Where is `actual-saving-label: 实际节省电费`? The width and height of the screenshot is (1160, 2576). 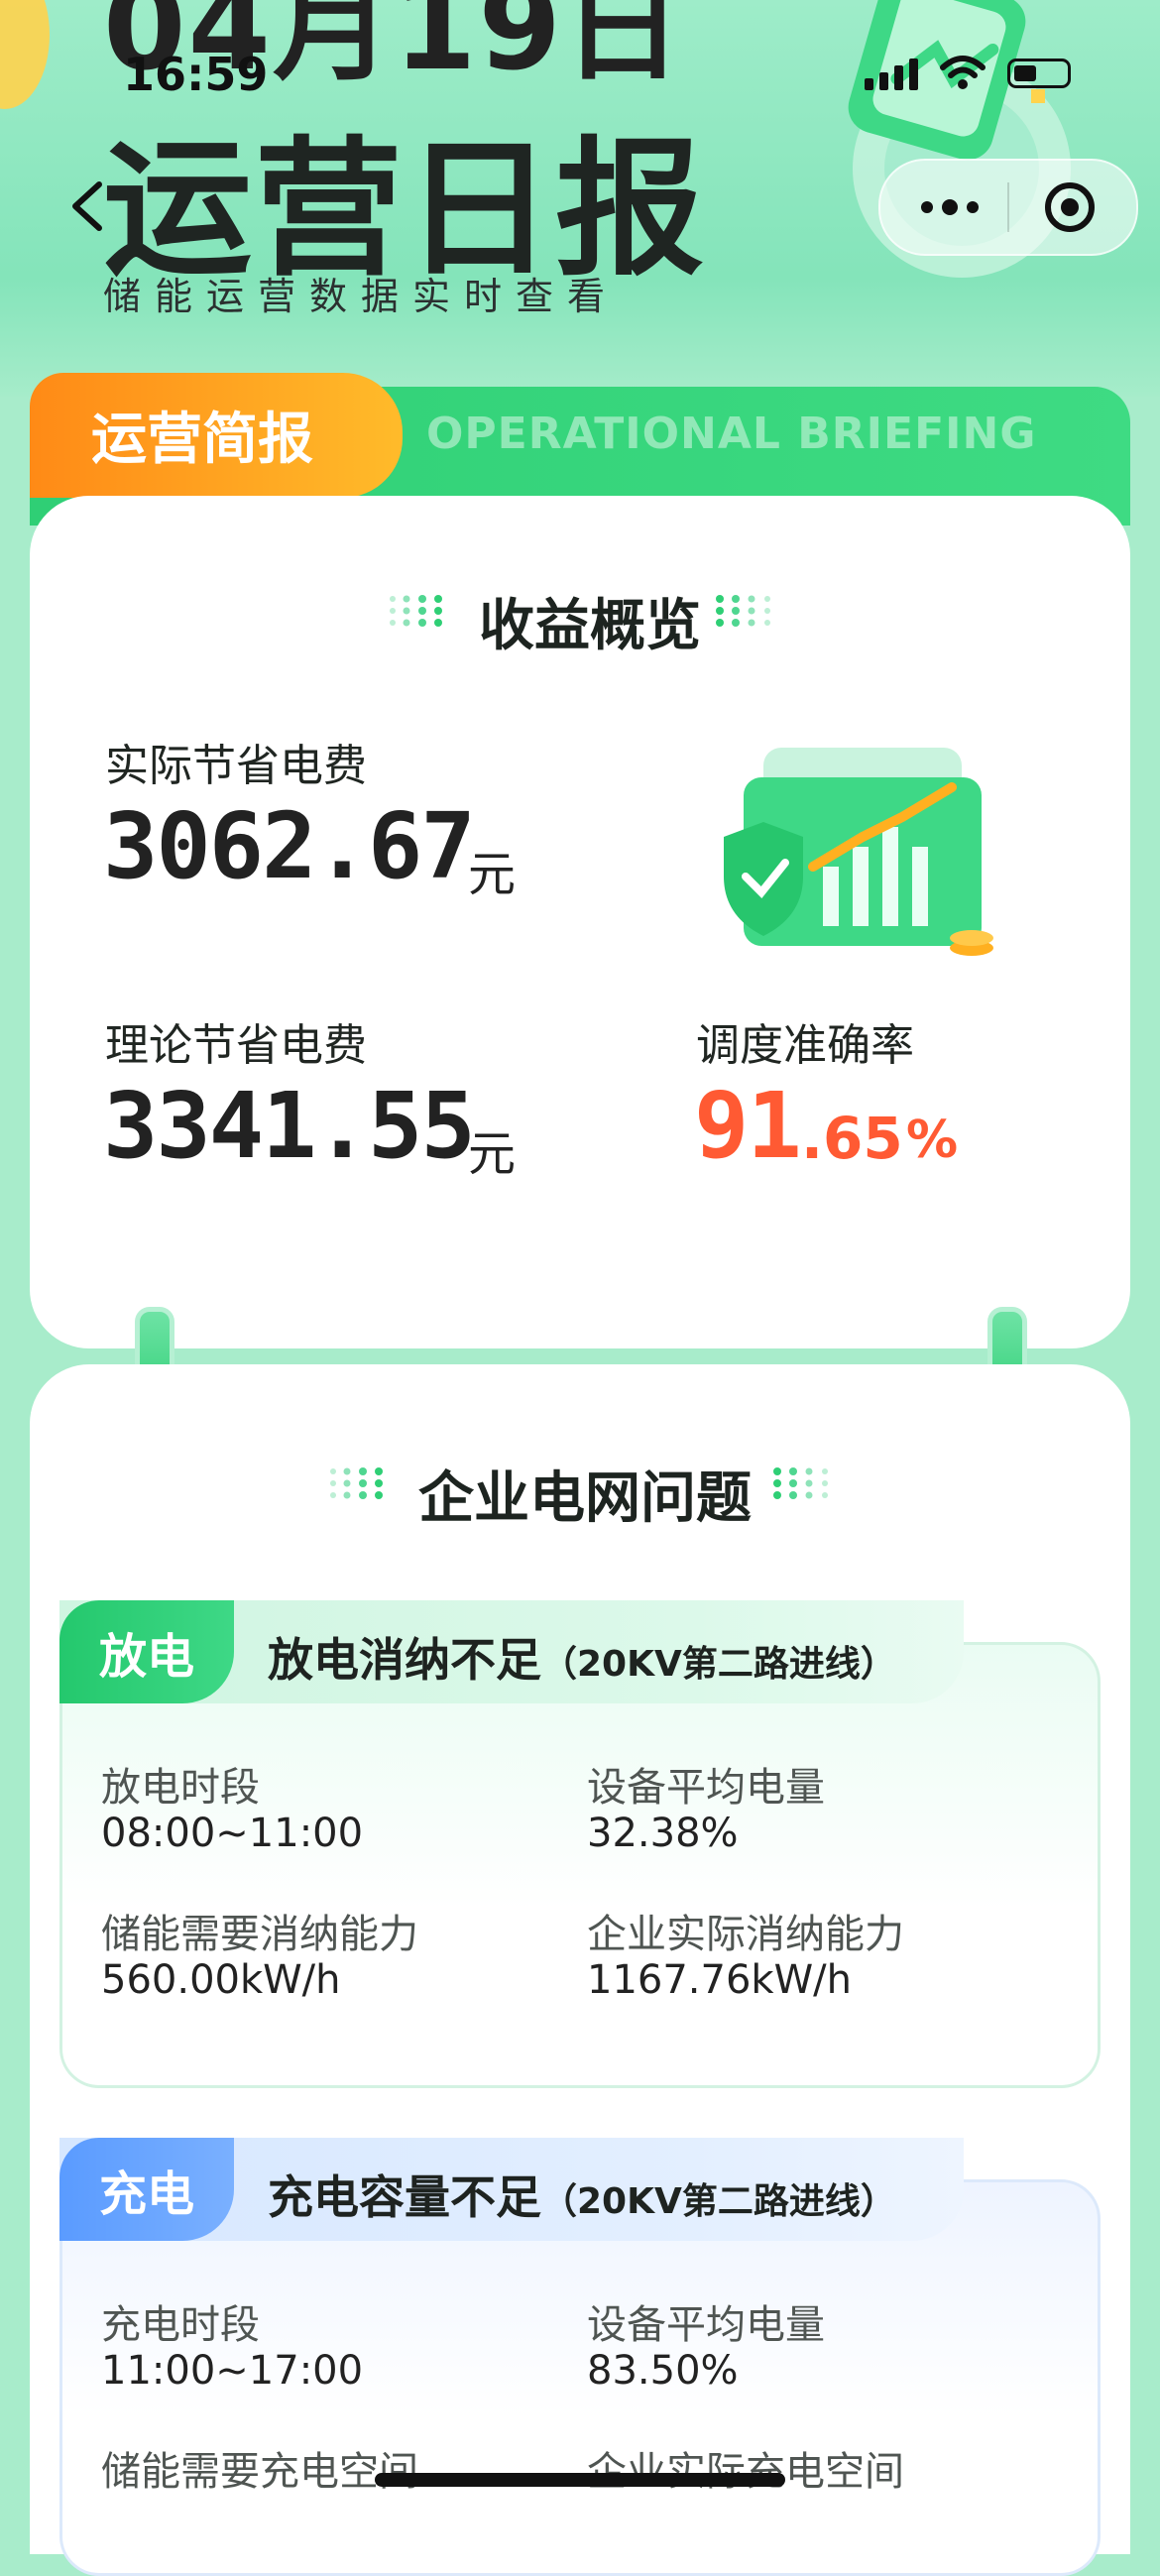
actual-saving-label: 实际节省电费 is located at coordinates (236, 766).